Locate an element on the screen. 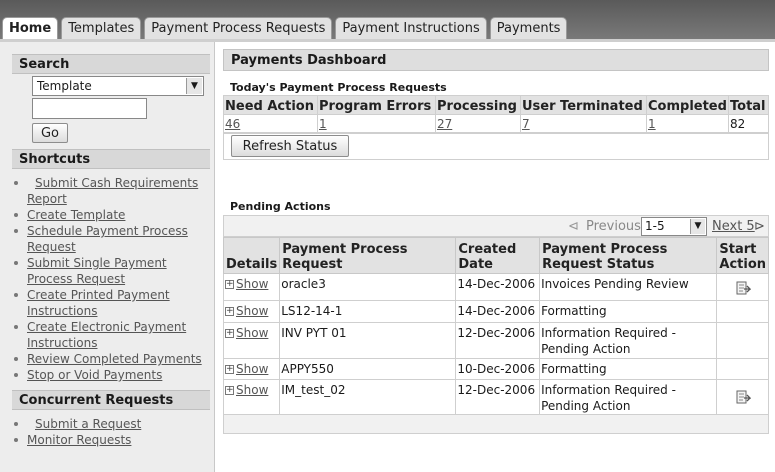 The height and width of the screenshot is (472, 775). list-item: Schedule Payment Process Request is located at coordinates (112, 239).